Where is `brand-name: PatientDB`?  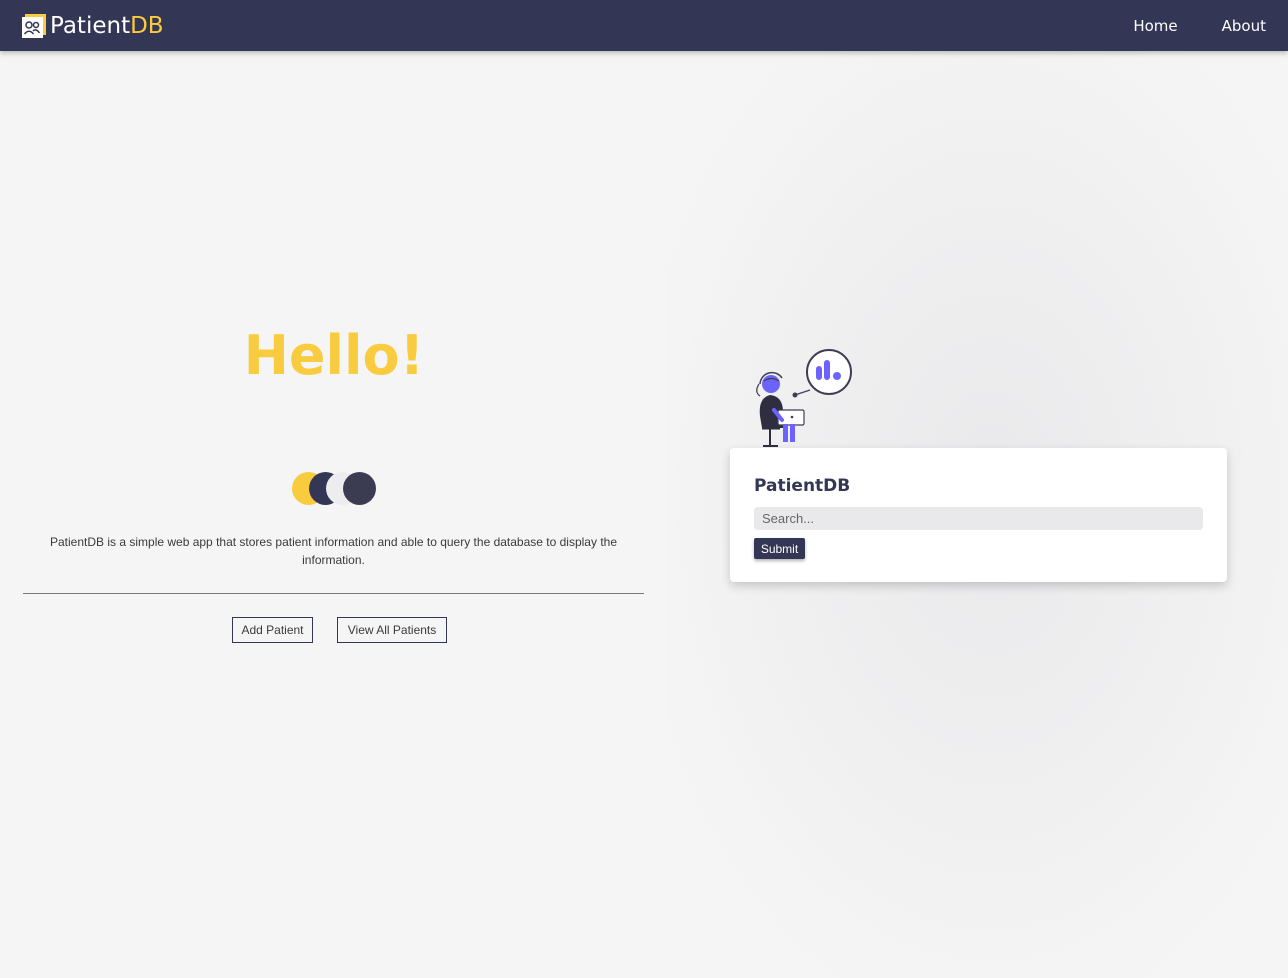
brand-name: PatientDB is located at coordinates (107, 25).